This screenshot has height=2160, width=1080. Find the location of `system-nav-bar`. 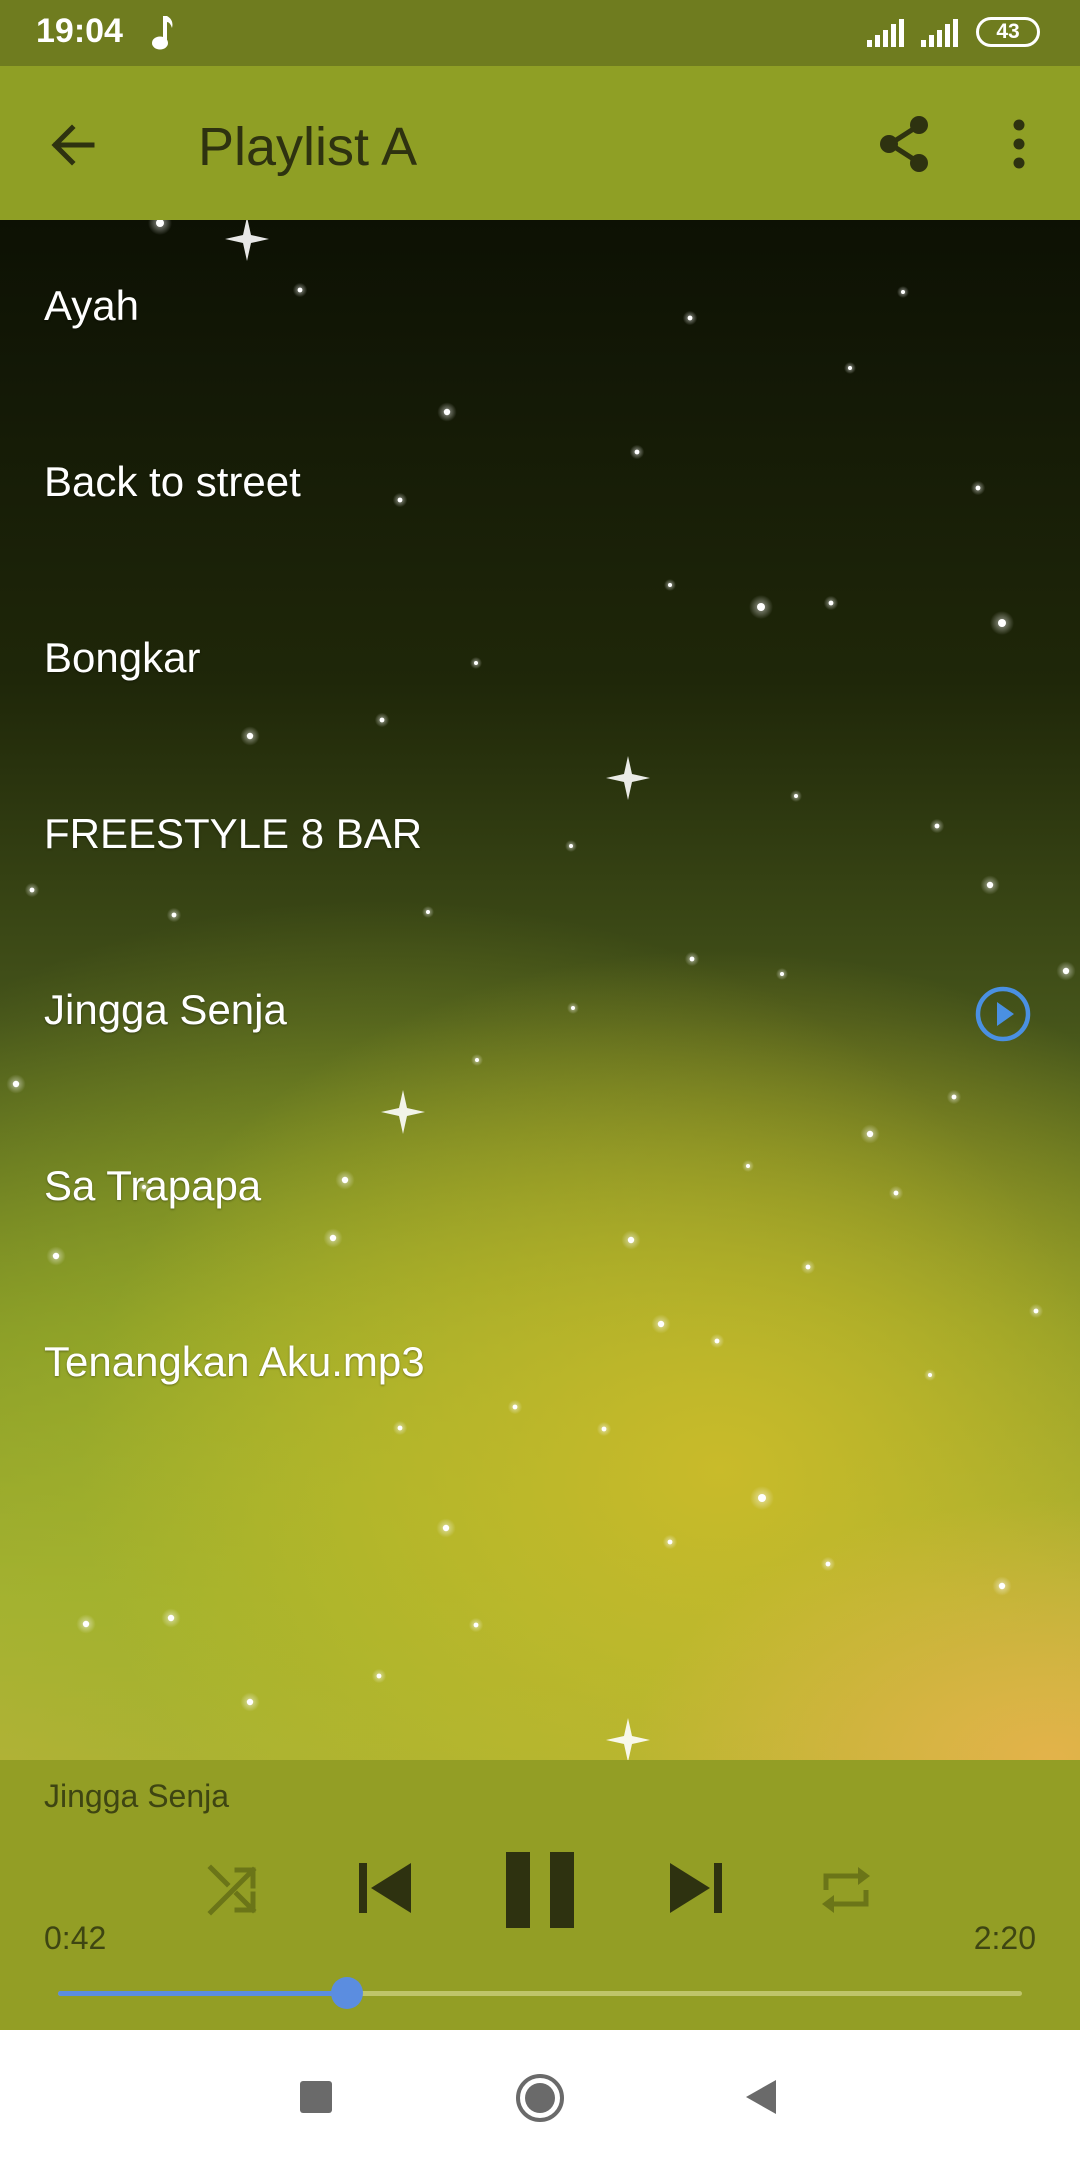

system-nav-bar is located at coordinates (540, 2095).